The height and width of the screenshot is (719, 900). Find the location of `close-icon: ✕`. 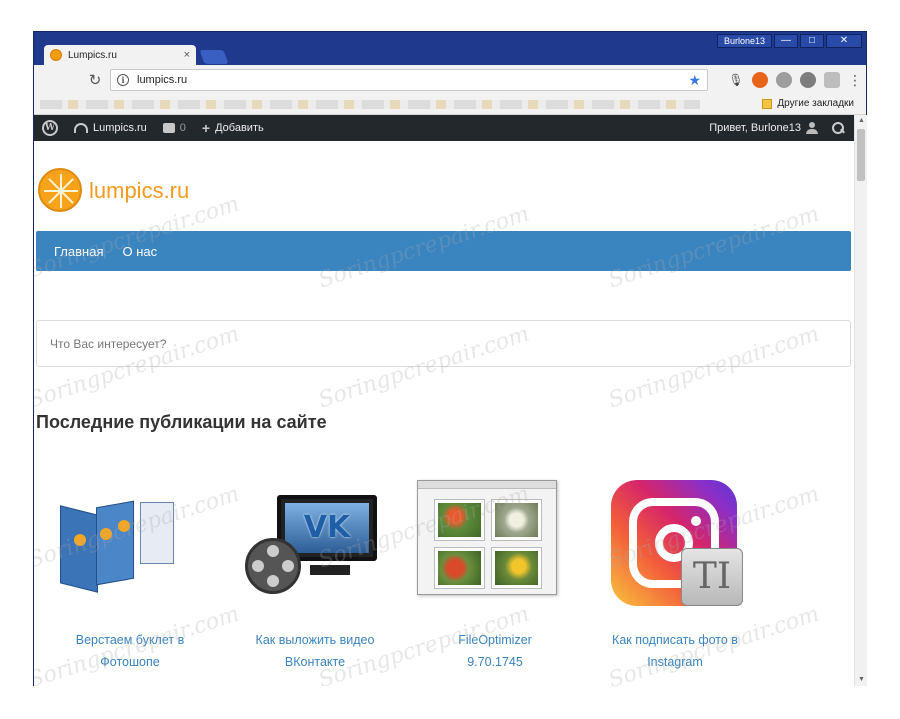

close-icon: ✕ is located at coordinates (844, 41).